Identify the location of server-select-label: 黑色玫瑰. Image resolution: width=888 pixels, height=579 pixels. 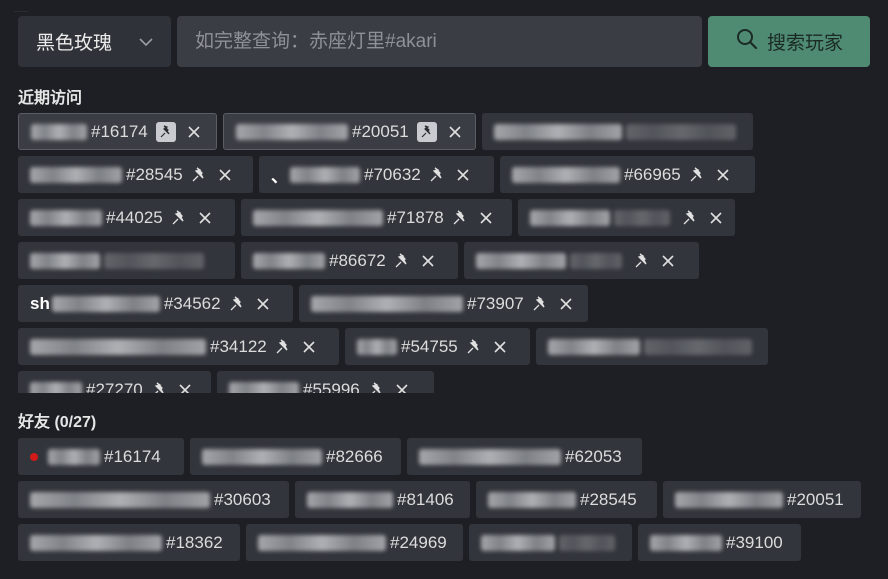
(74, 43).